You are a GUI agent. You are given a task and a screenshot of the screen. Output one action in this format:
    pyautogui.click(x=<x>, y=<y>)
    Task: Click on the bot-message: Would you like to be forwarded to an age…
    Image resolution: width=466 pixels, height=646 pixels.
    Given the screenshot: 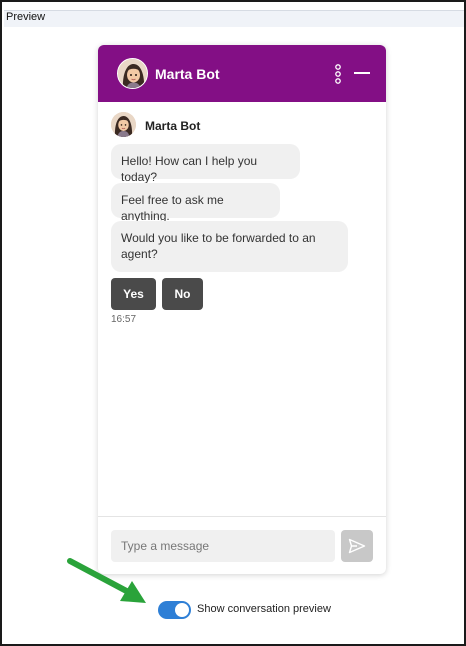 What is the action you would take?
    pyautogui.click(x=229, y=246)
    